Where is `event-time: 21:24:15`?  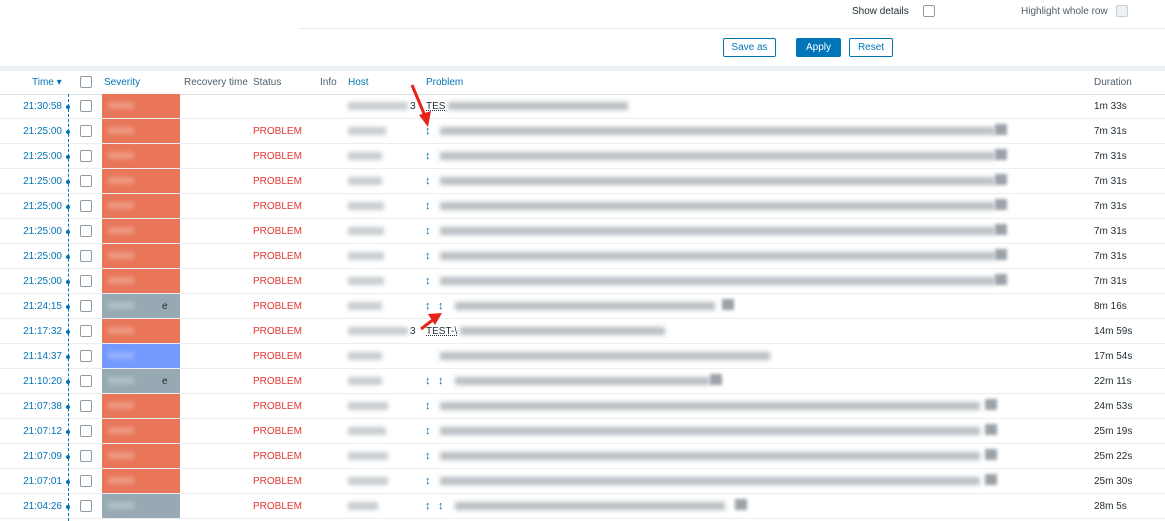
event-time: 21:24:15 is located at coordinates (31, 306).